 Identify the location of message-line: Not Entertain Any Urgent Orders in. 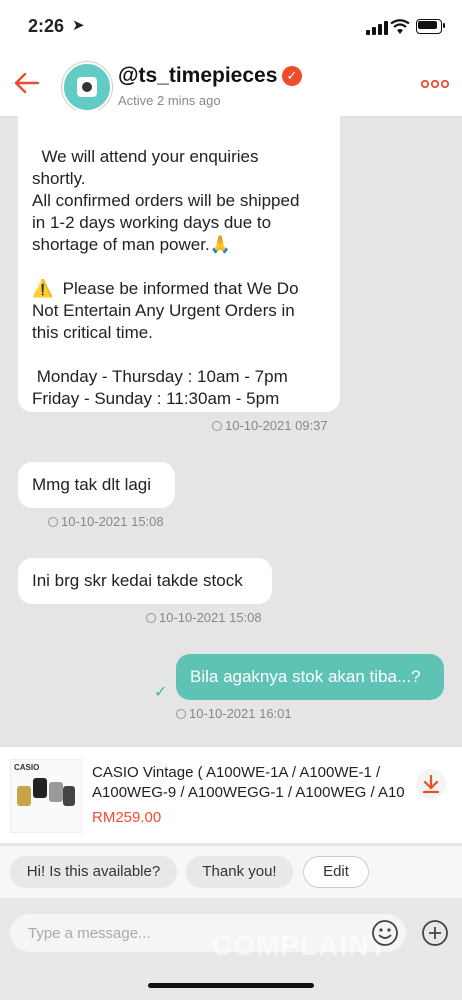
(163, 310).